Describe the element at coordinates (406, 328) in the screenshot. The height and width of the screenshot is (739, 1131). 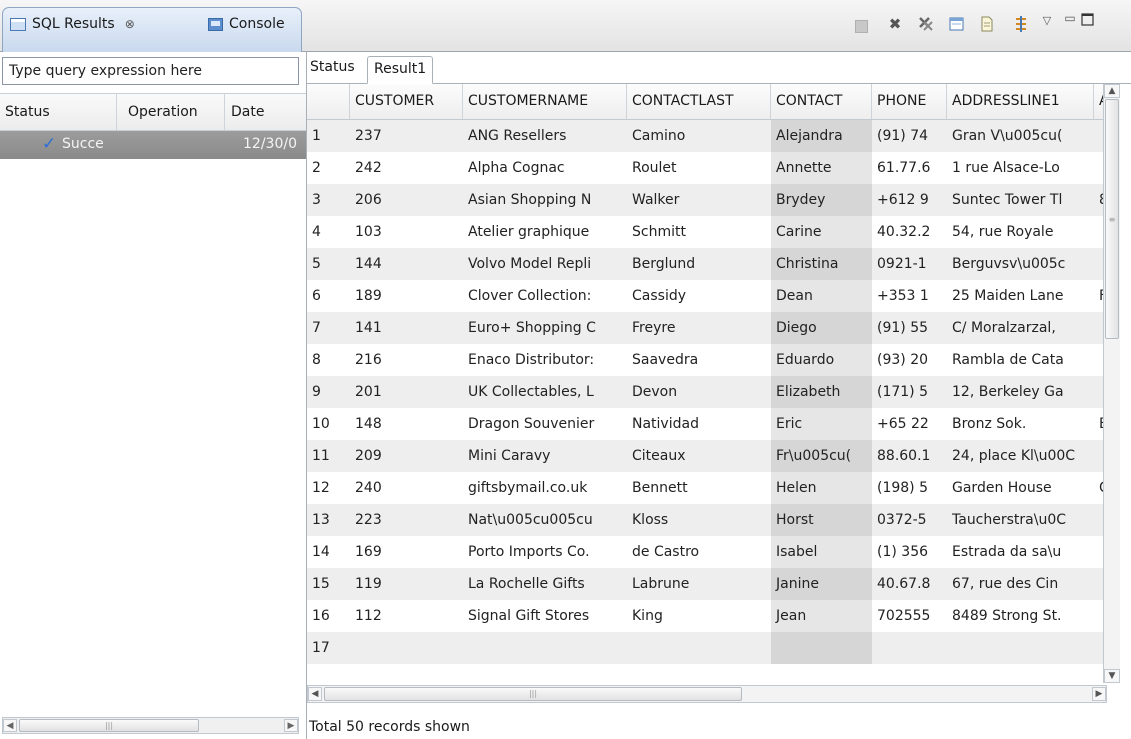
I see `cell-customer: 141` at that location.